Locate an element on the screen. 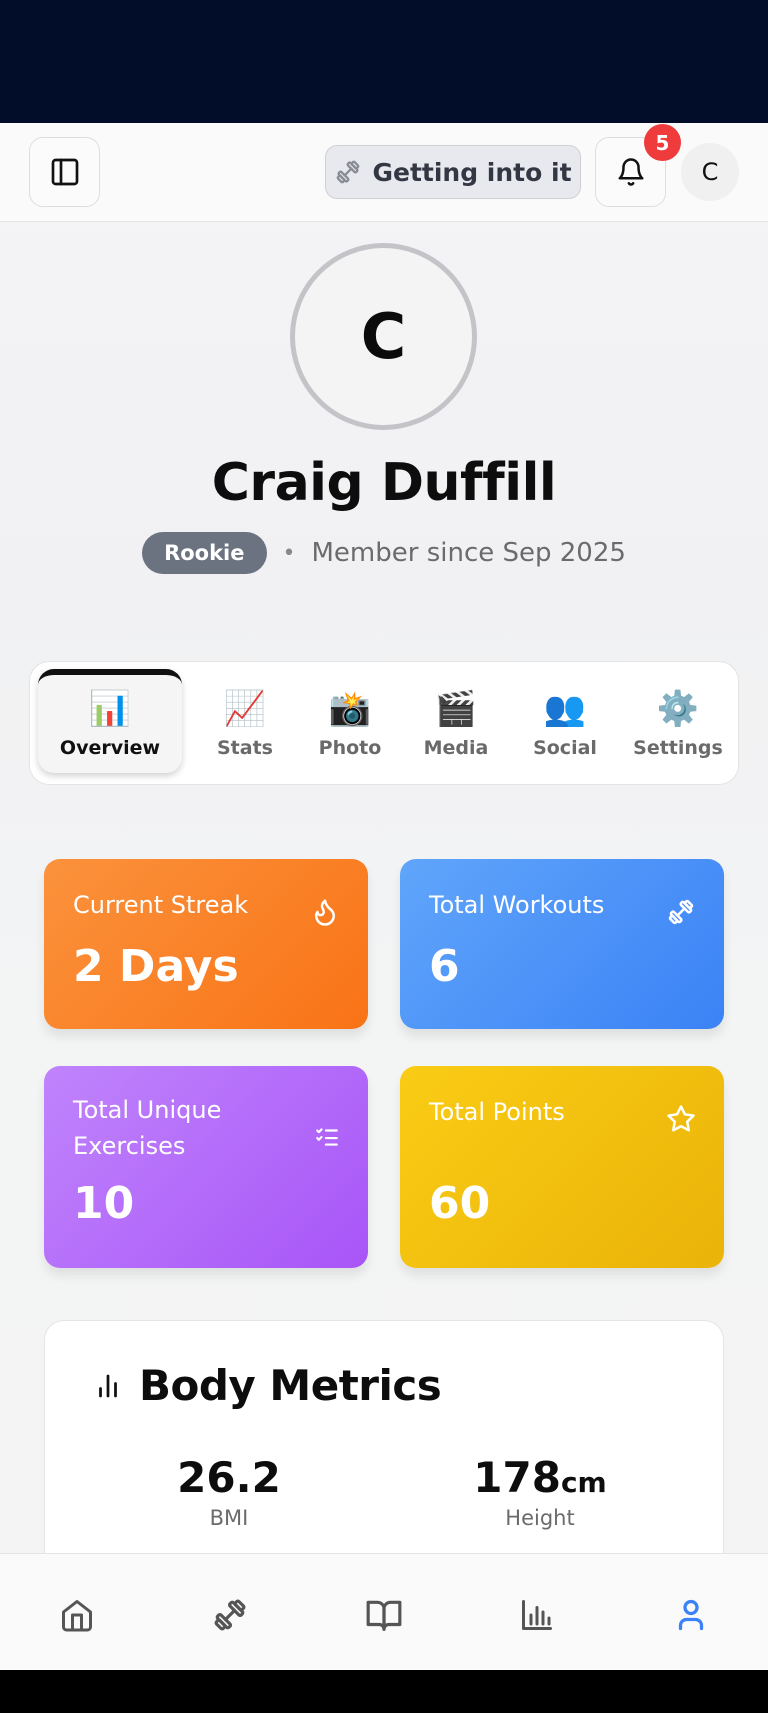  sidebar-icon is located at coordinates (64, 172).